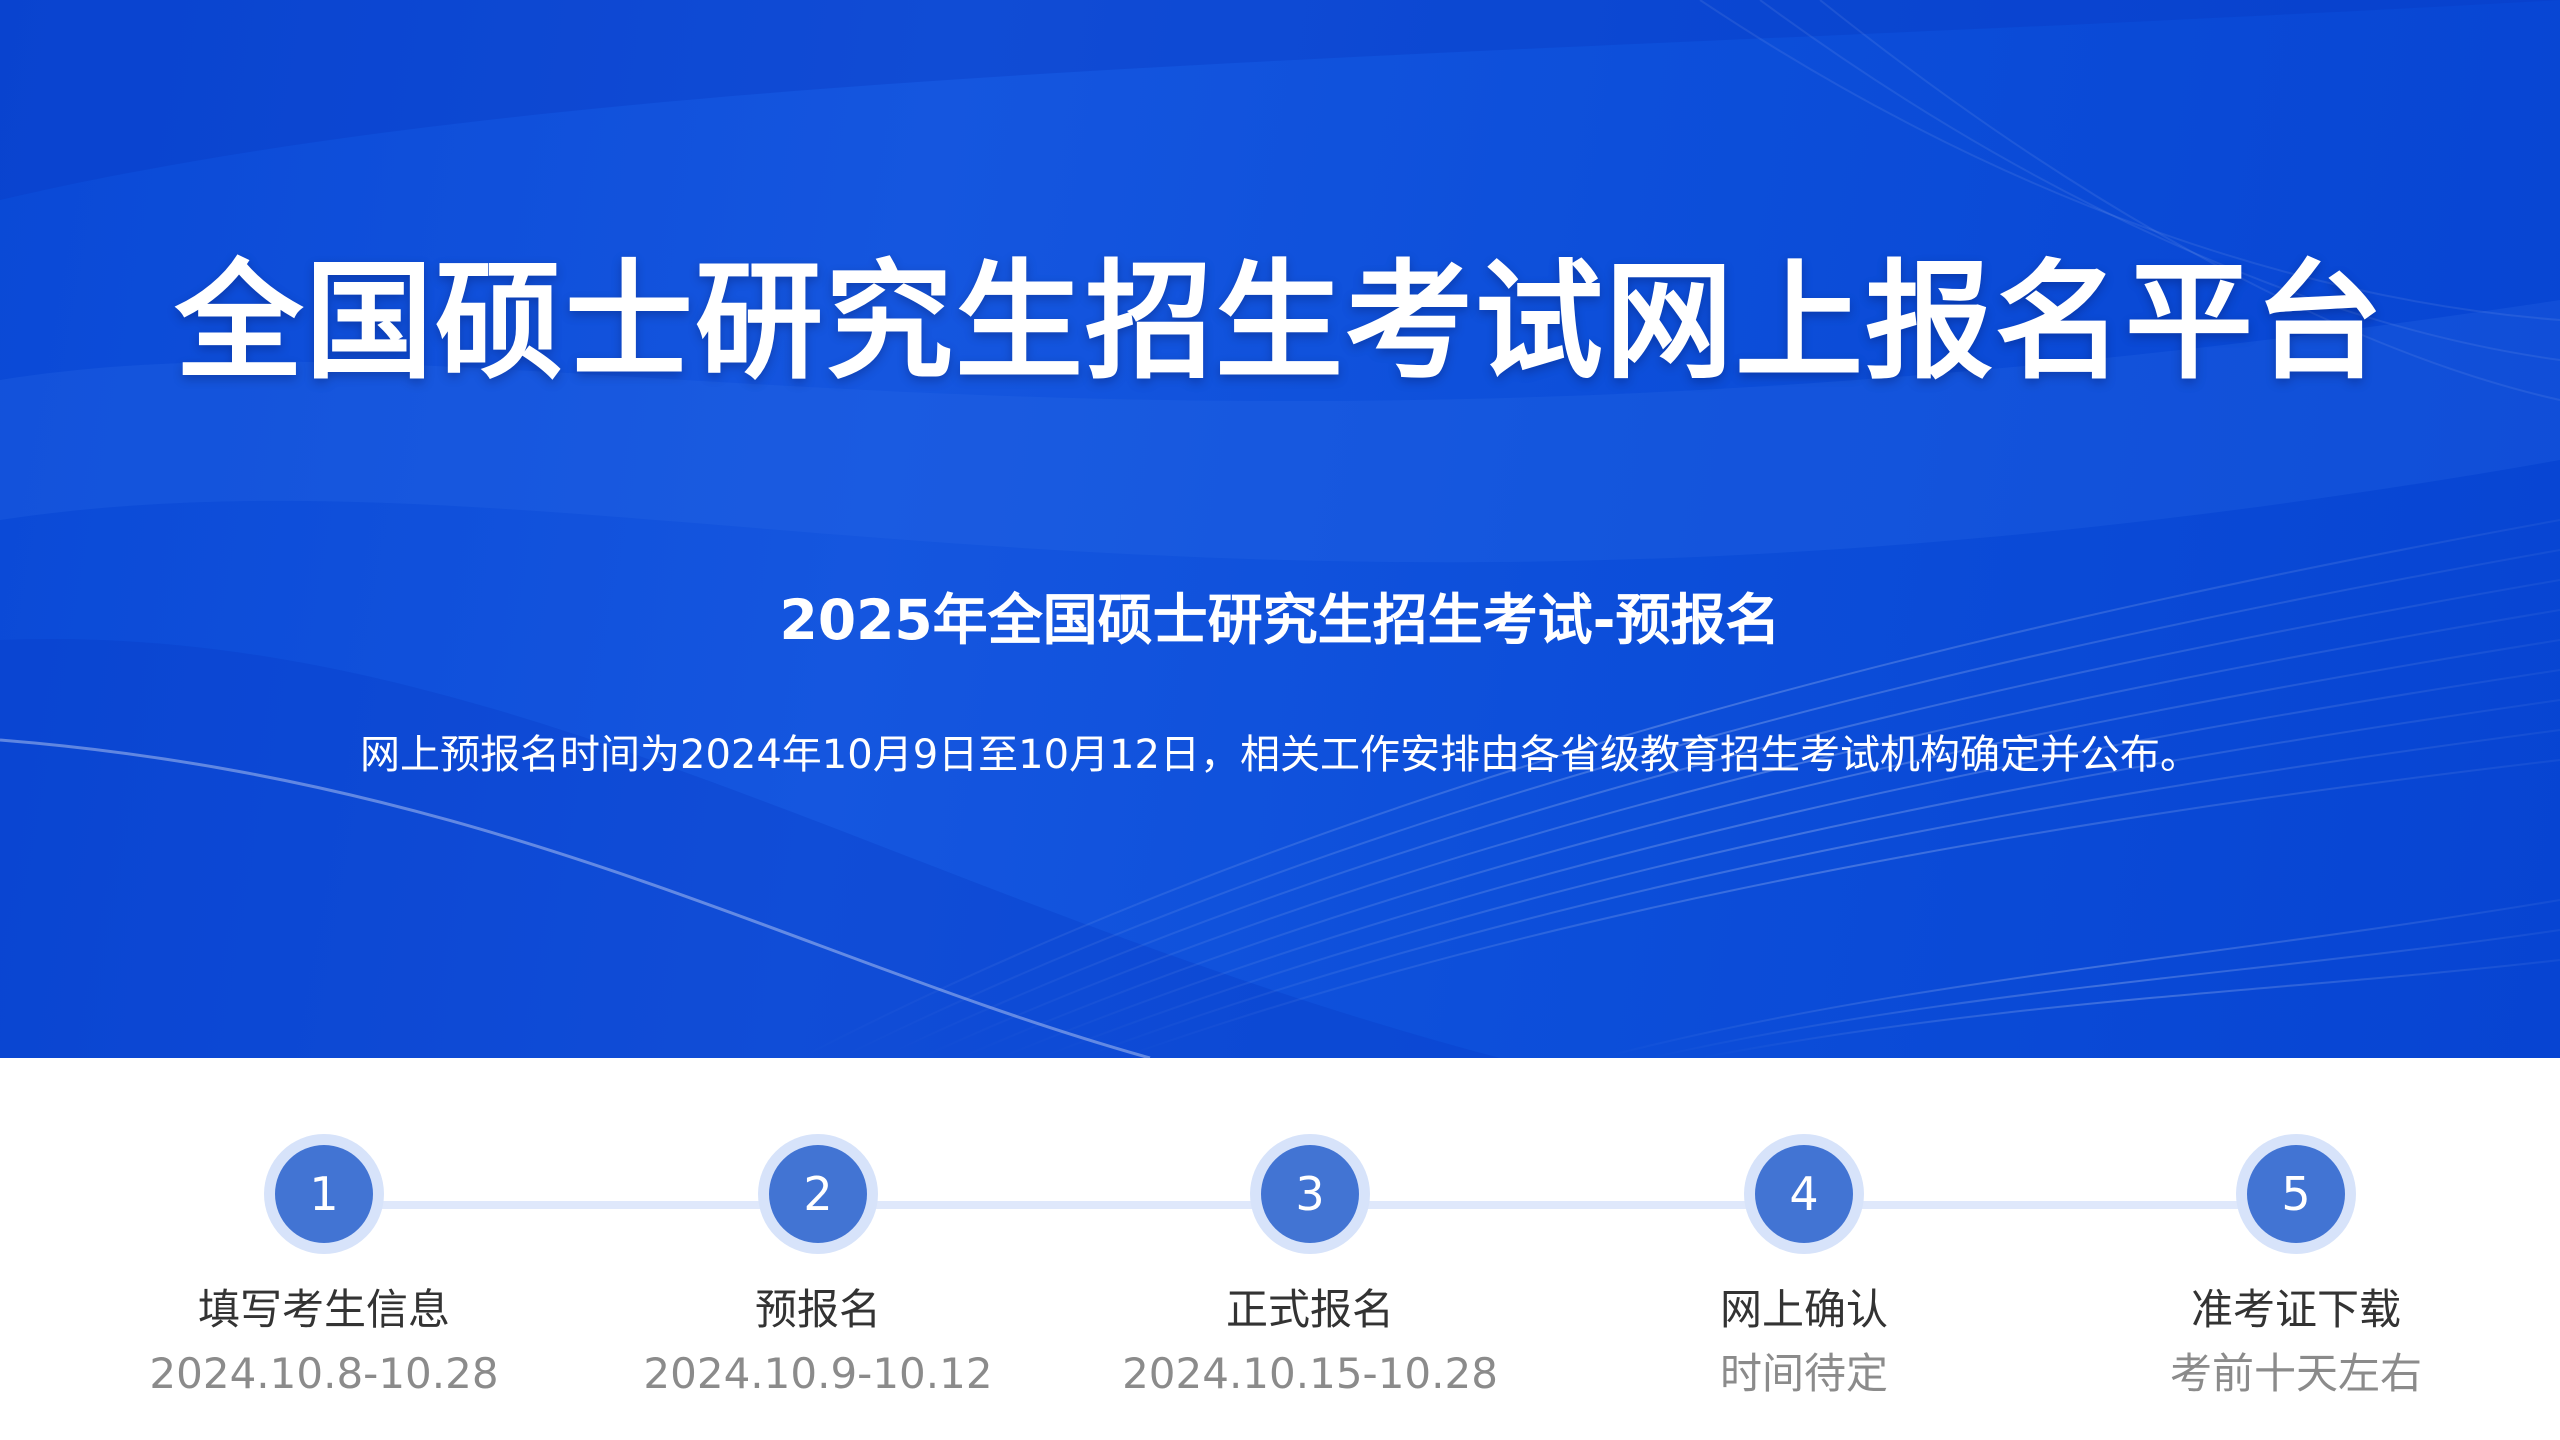  Describe the element at coordinates (2295, 1309) in the screenshot. I see `step-name: 准考证下载` at that location.